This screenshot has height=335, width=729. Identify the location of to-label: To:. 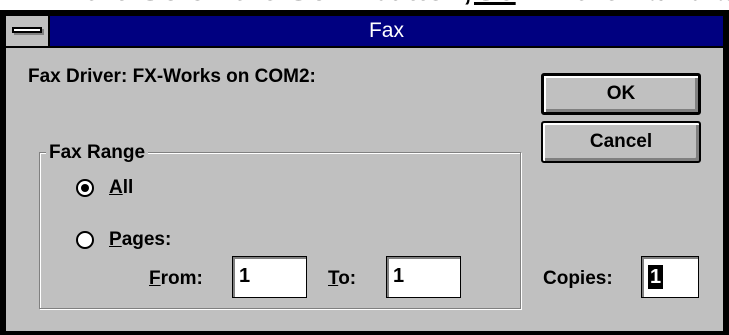
(342, 278).